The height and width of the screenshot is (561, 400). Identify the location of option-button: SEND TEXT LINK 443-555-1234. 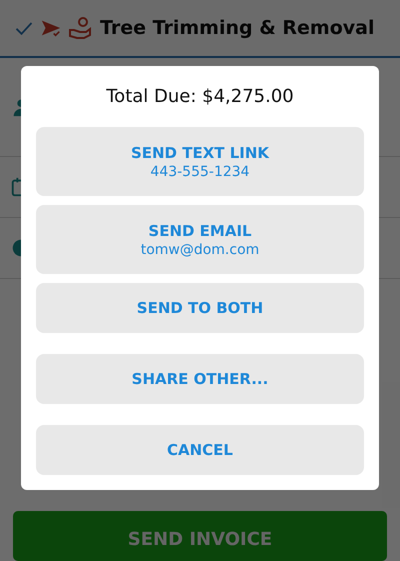
(200, 161).